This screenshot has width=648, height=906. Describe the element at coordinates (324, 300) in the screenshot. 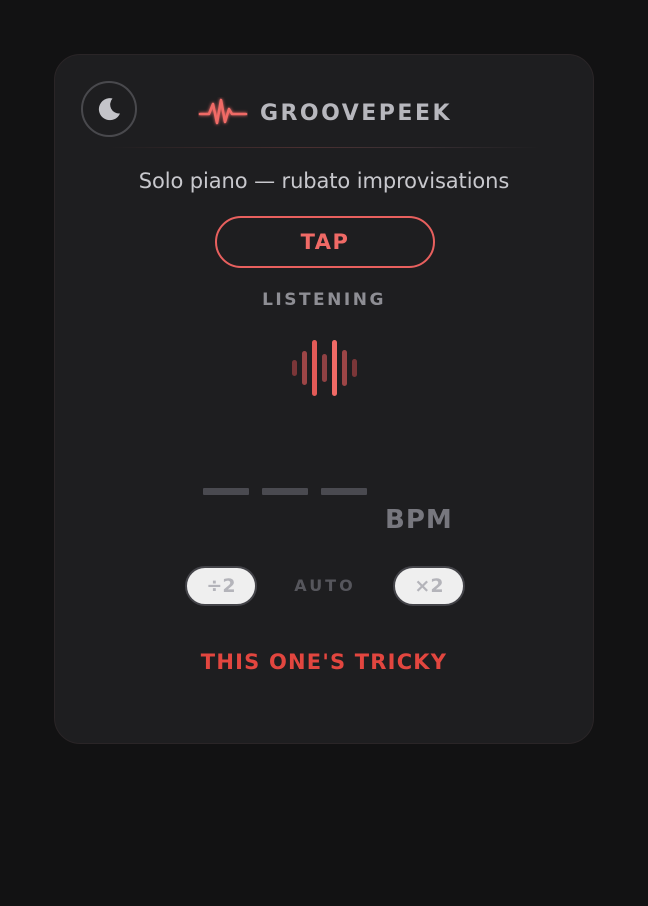

I see `listening-status: LISTENING` at that location.